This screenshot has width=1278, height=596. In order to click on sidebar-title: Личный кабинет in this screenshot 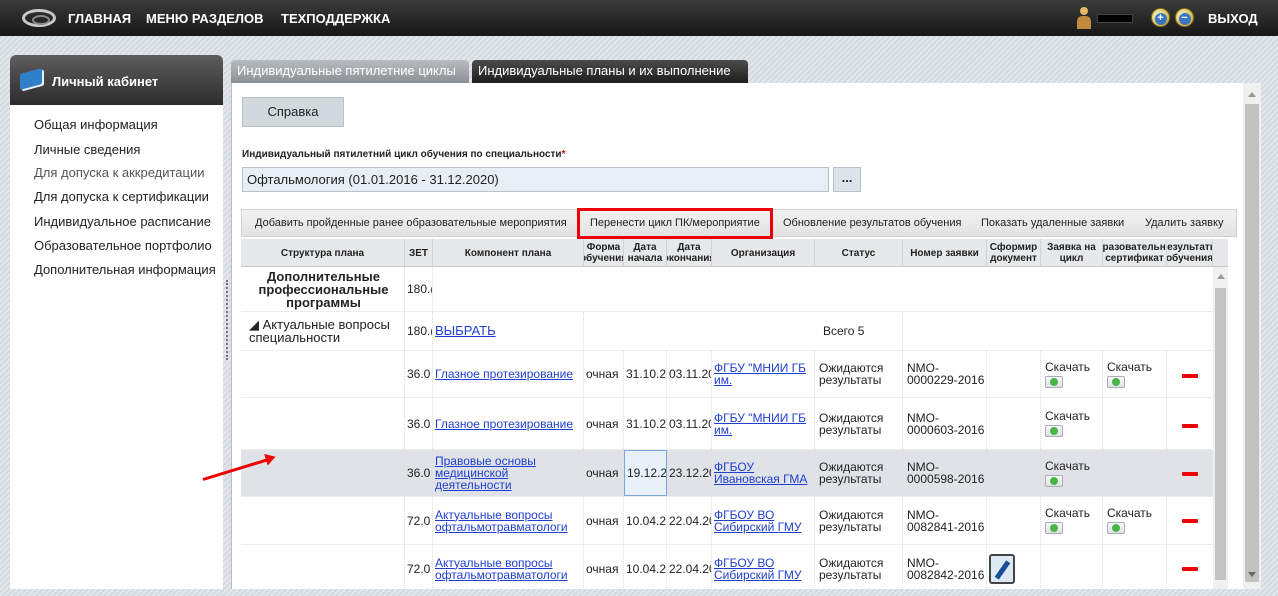, I will do `click(105, 81)`.